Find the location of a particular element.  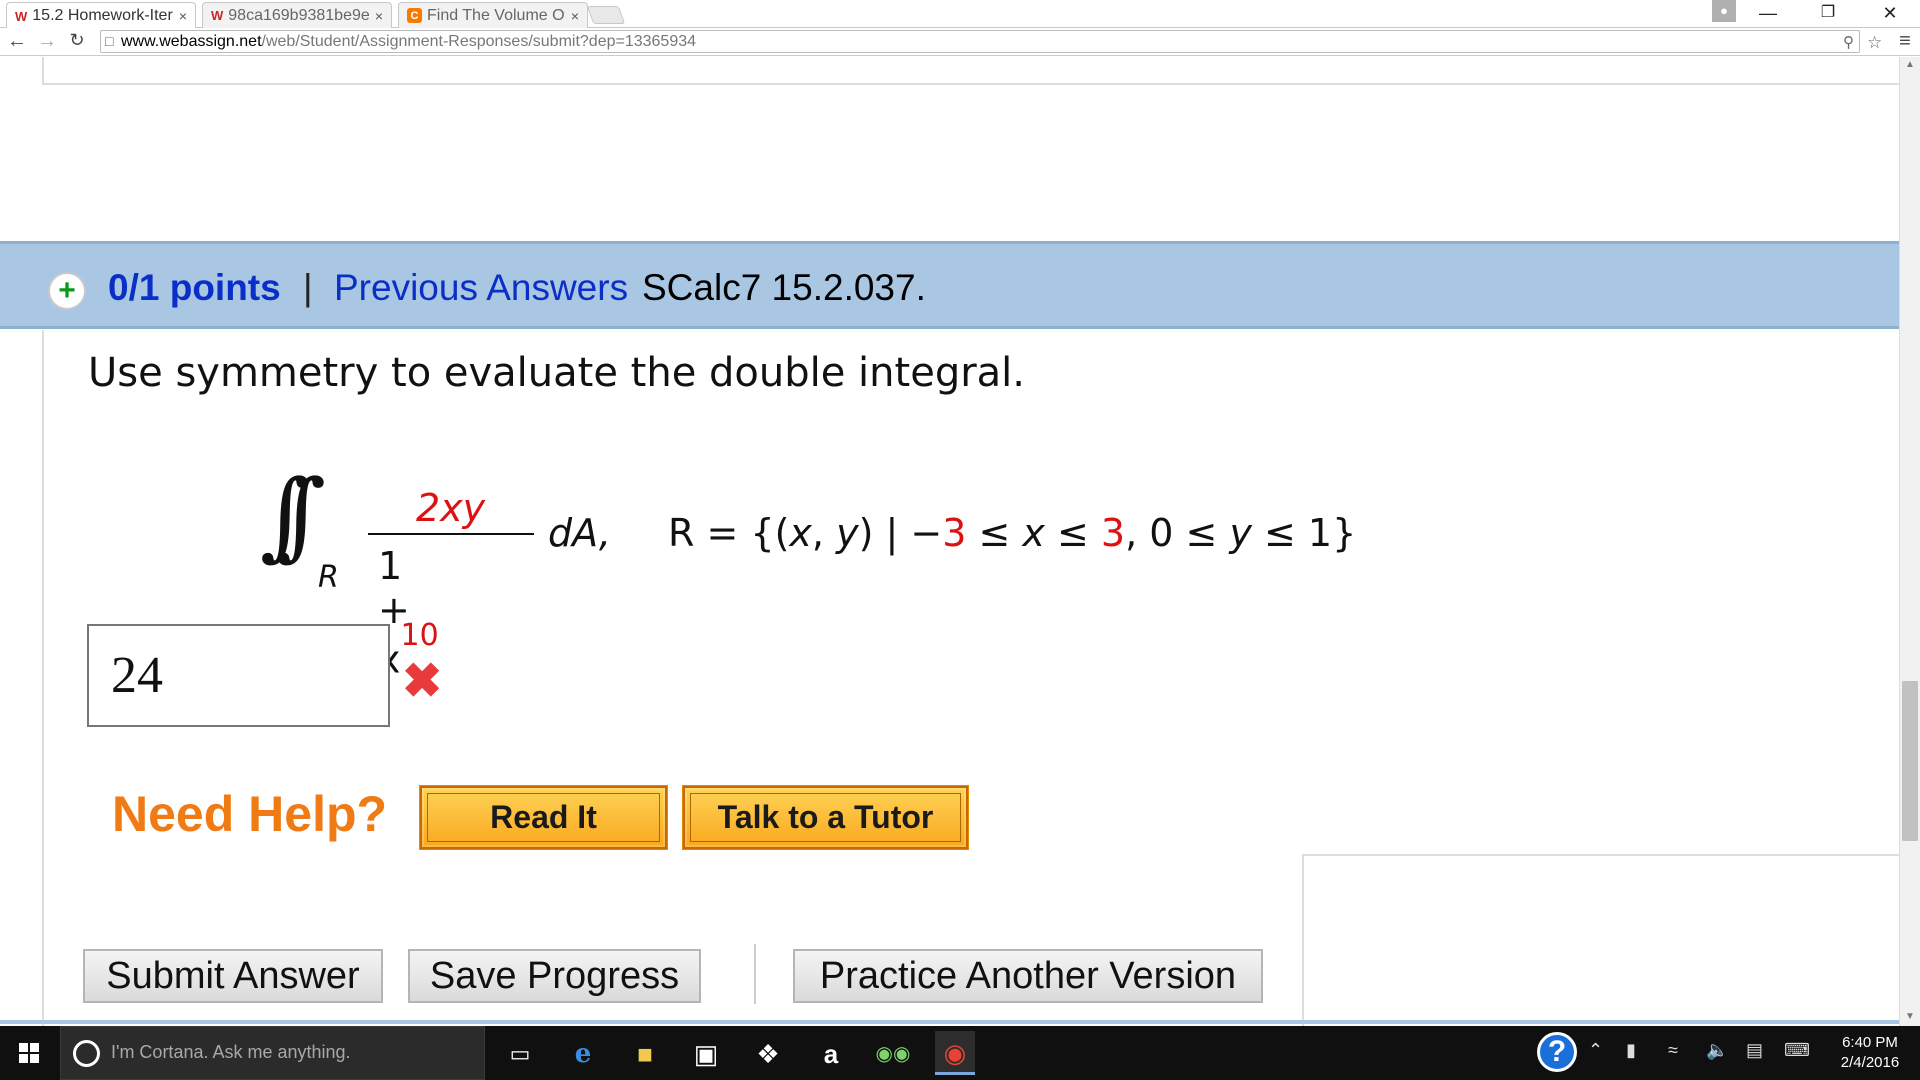

menu-icon: ≡ is located at coordinates (1905, 41).